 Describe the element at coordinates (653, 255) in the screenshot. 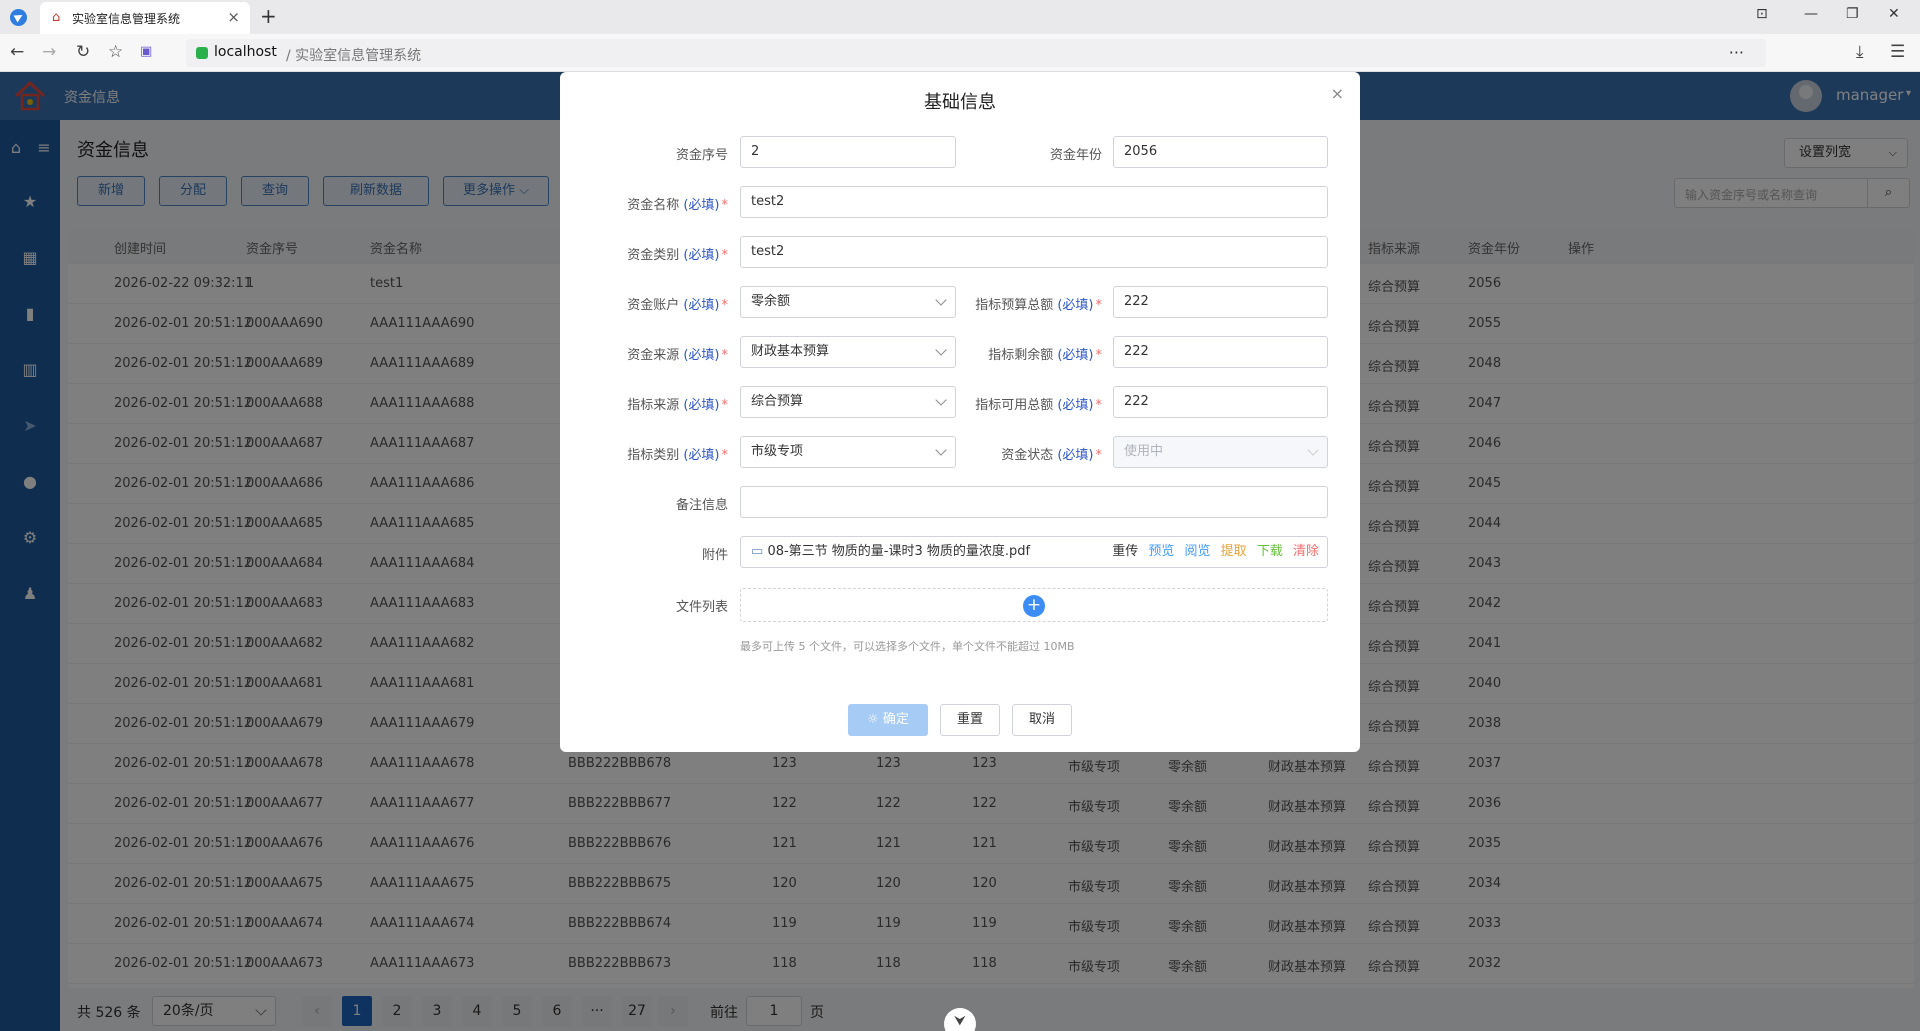

I see `category-label-text: 资金类别` at that location.